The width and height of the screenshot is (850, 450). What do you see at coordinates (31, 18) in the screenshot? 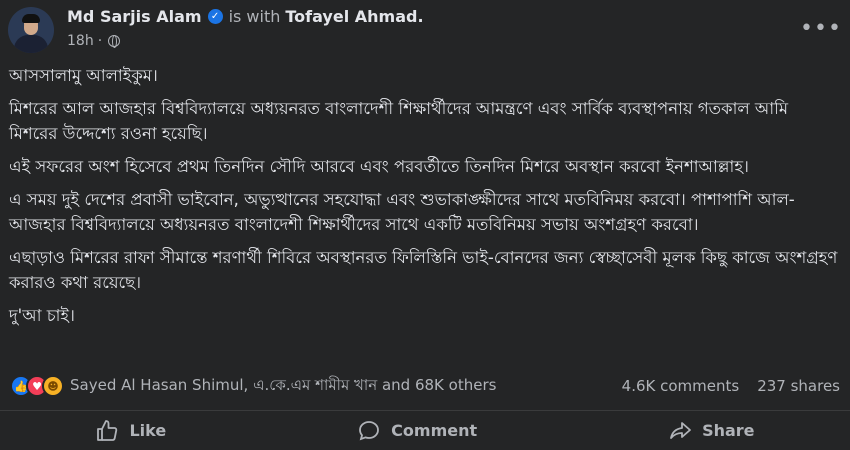
I see `avatar-hair` at bounding box center [31, 18].